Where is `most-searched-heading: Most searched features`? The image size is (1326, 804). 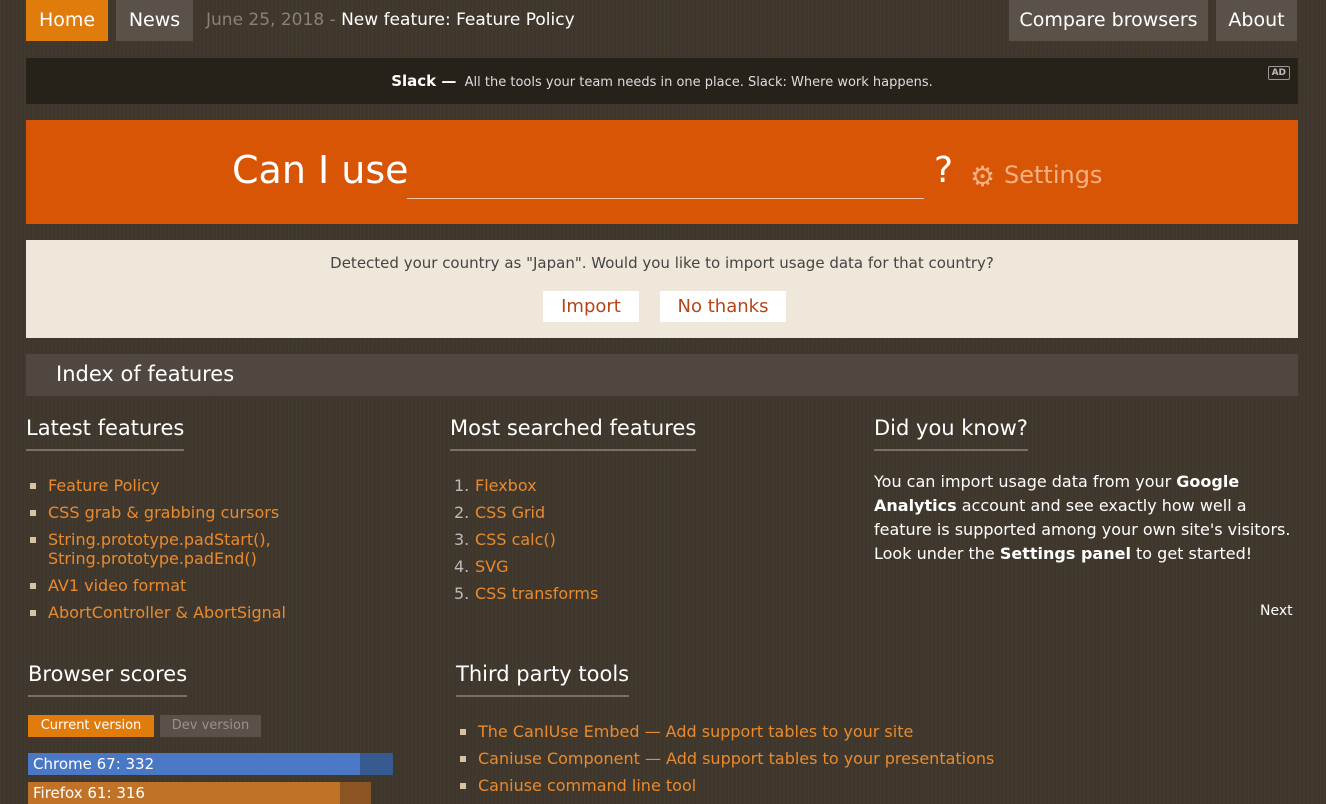 most-searched-heading: Most searched features is located at coordinates (573, 433).